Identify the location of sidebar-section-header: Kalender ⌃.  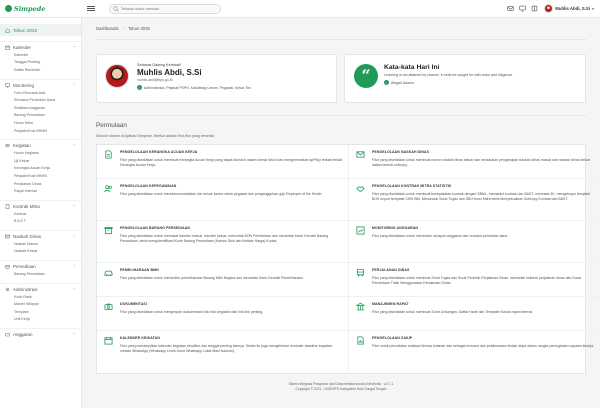
(40, 46).